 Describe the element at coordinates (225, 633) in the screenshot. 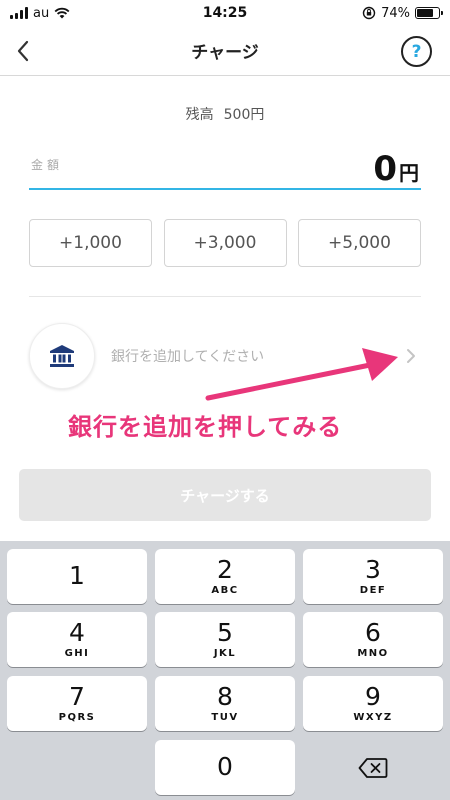

I see `key-number: 5` at that location.